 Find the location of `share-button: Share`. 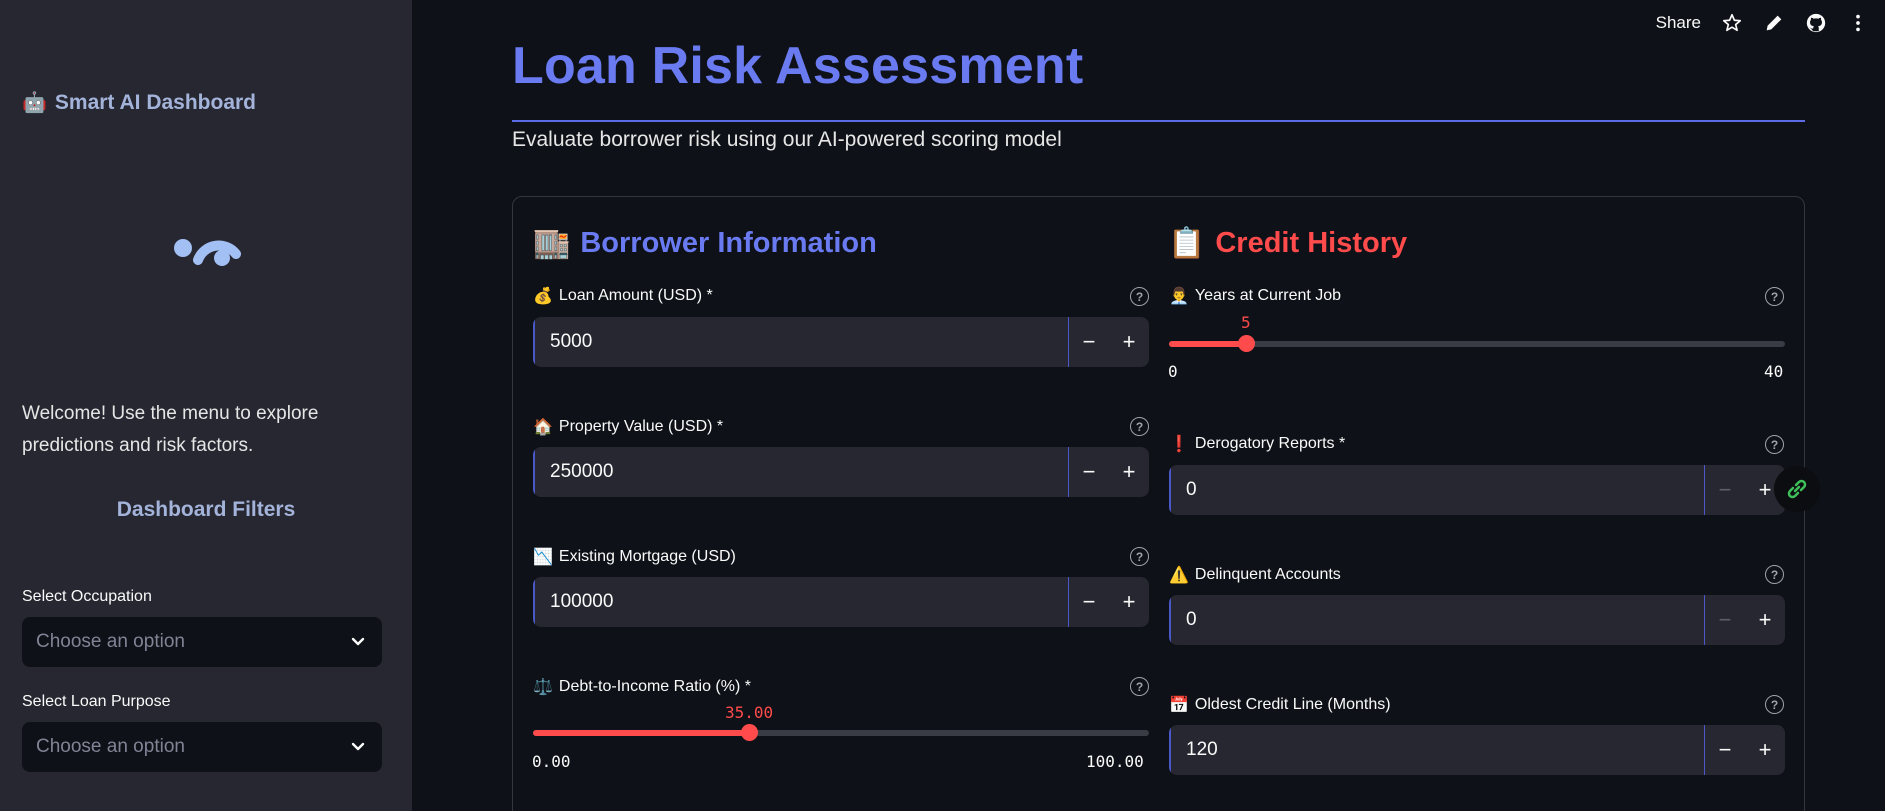

share-button: Share is located at coordinates (1678, 23).